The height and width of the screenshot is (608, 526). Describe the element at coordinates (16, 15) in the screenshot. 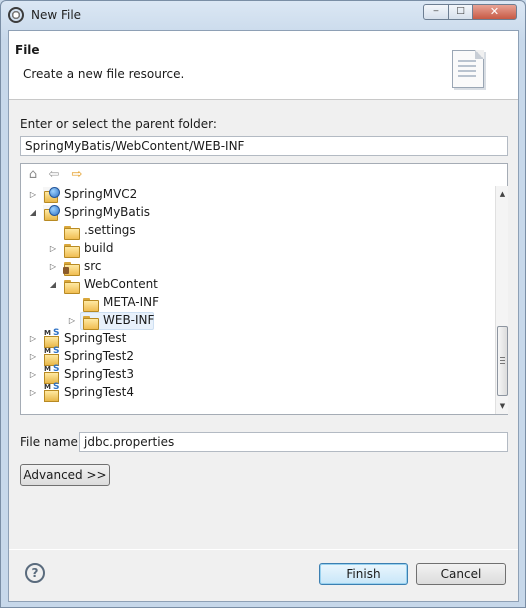

I see `eclipse-icon` at that location.